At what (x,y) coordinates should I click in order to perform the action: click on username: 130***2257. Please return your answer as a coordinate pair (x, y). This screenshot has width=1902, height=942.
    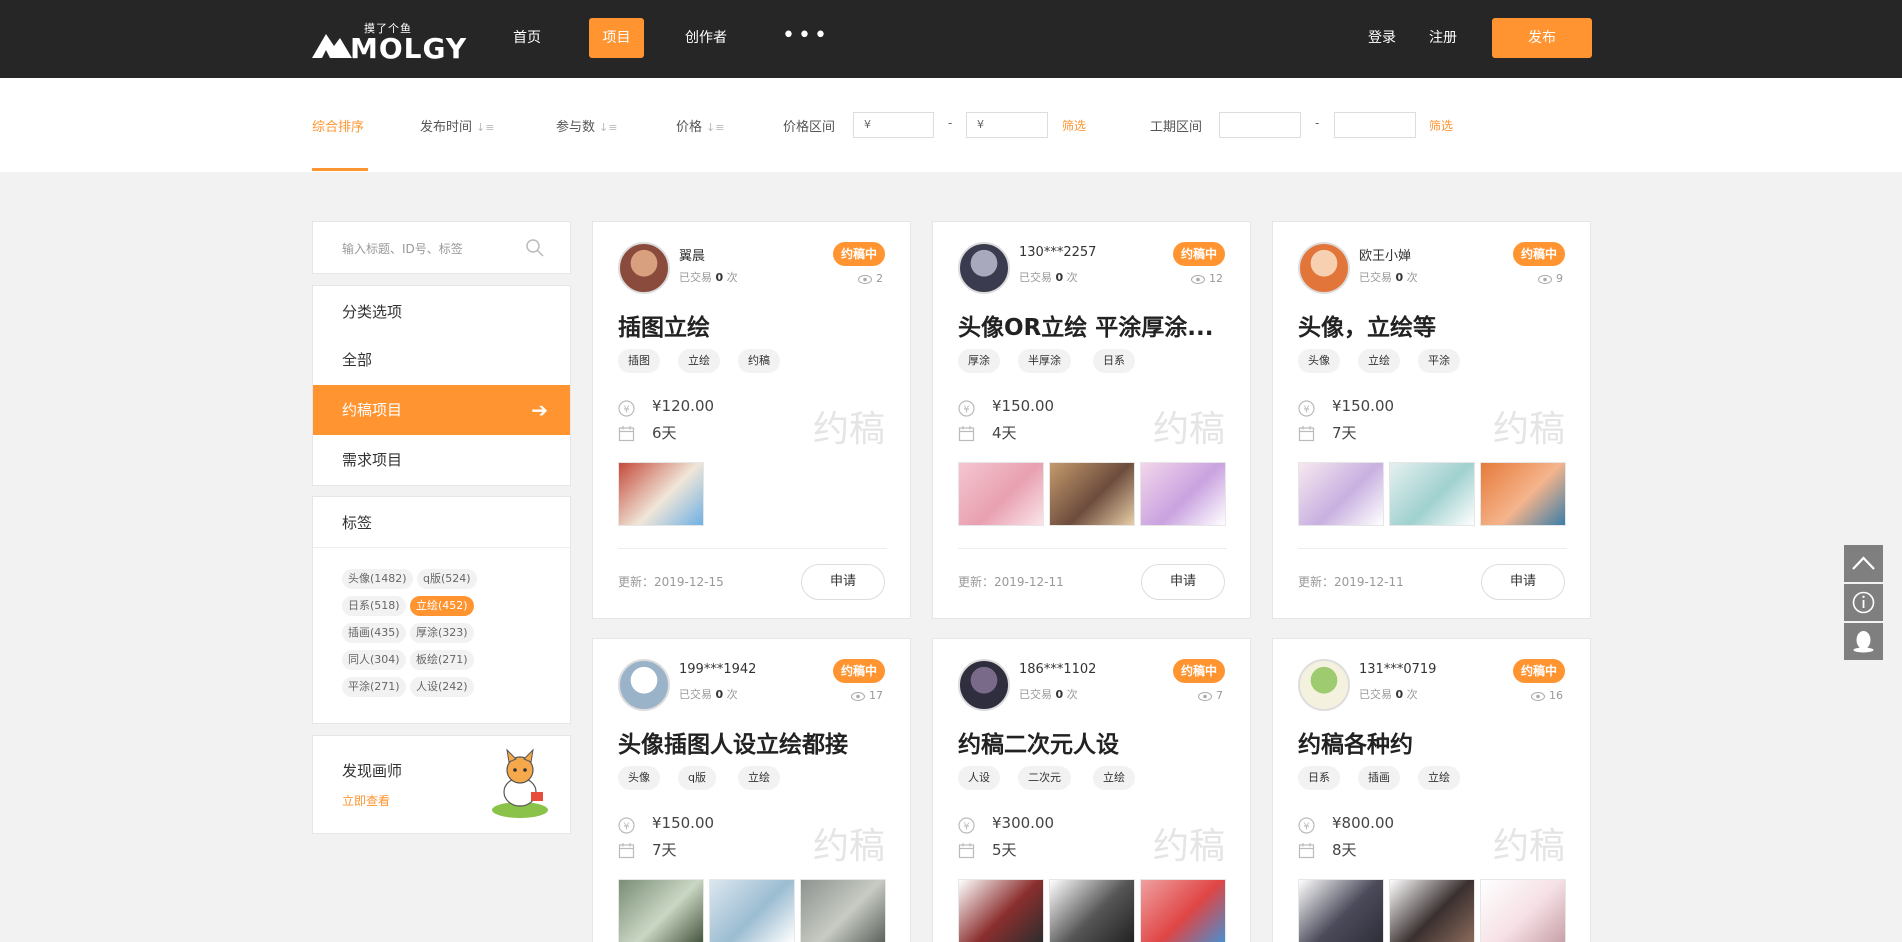
    Looking at the image, I should click on (1057, 252).